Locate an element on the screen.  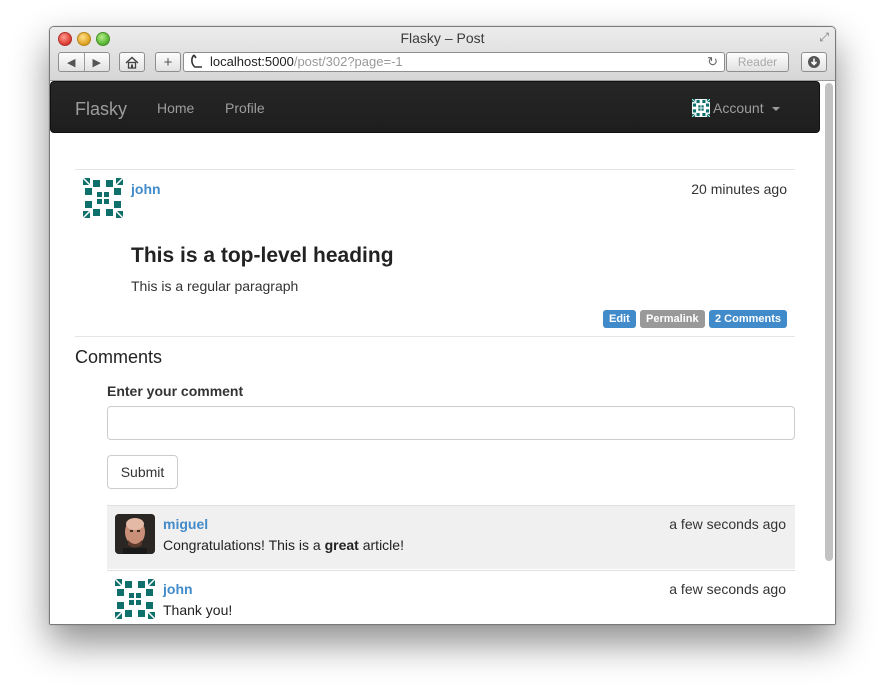
back-icon: ◀ is located at coordinates (71, 62).